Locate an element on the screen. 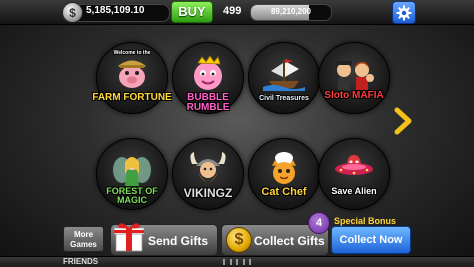 This screenshot has width=474, height=267. xp-progress-bar: 89,210,200 is located at coordinates (291, 12).